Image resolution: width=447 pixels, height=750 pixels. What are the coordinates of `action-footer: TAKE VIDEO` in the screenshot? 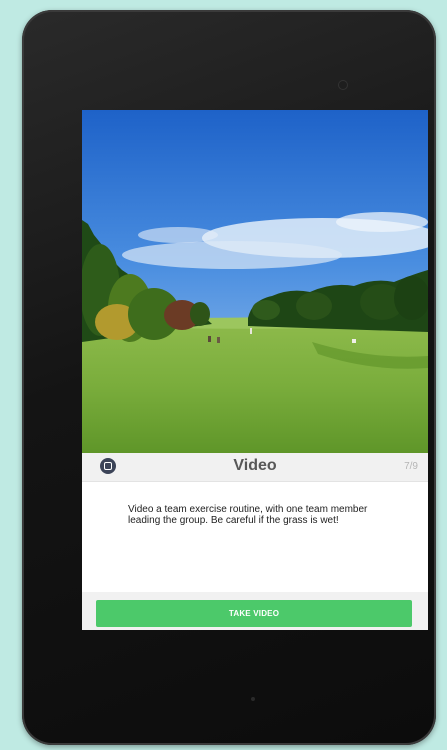 It's located at (255, 611).